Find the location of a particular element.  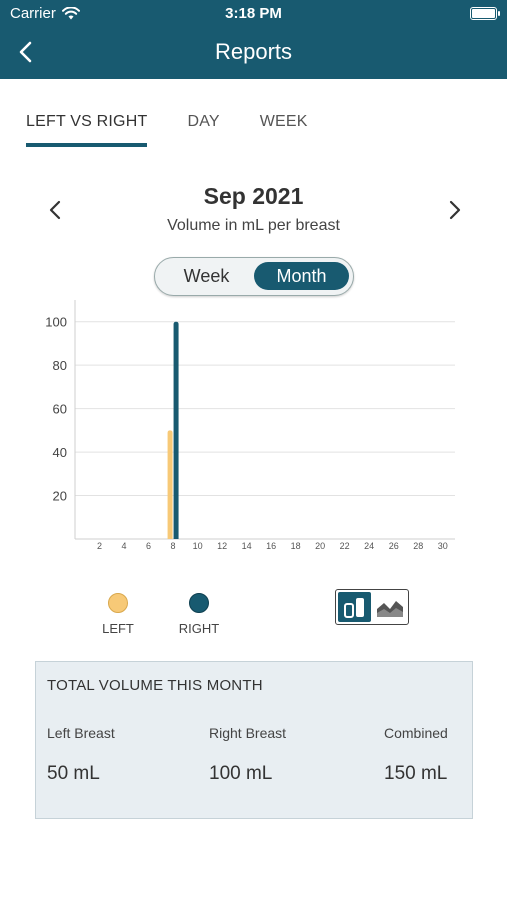

area-chart-icon is located at coordinates (389, 609).